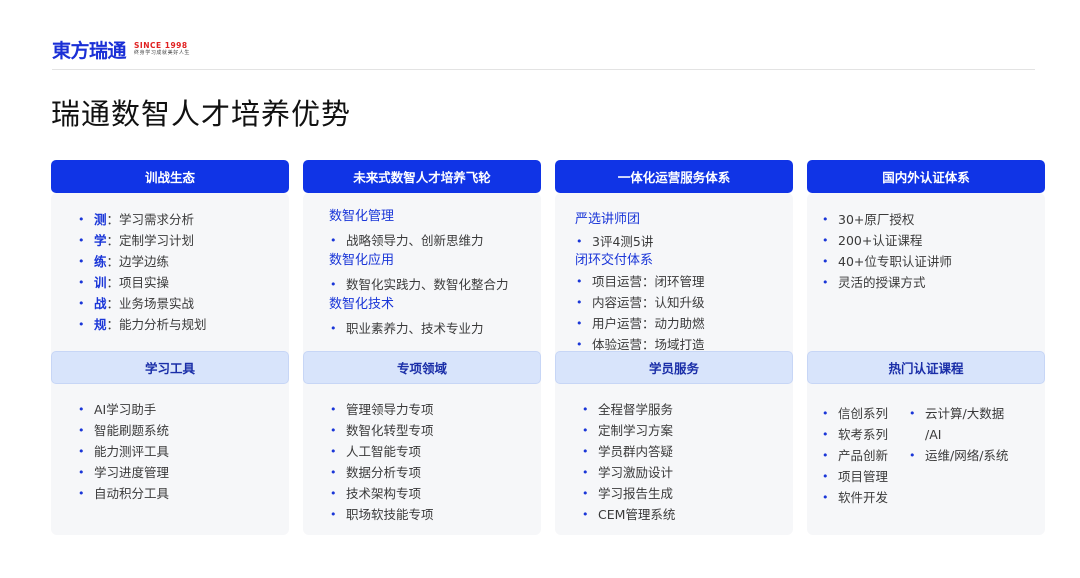 The width and height of the screenshot is (1080, 578). Describe the element at coordinates (422, 176) in the screenshot. I see `header-talent-flywheel: 未来式数智人才培养飞轮` at that location.